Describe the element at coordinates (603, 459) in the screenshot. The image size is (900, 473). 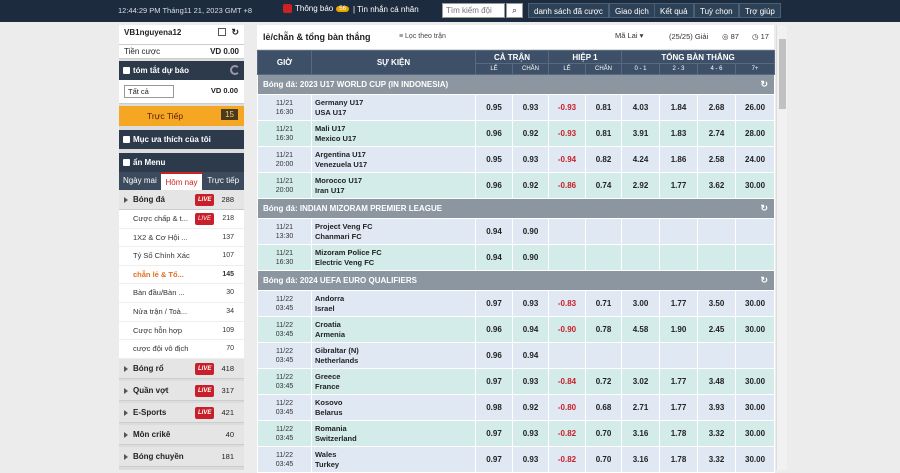
I see `odds-hchan: 0.70` at that location.